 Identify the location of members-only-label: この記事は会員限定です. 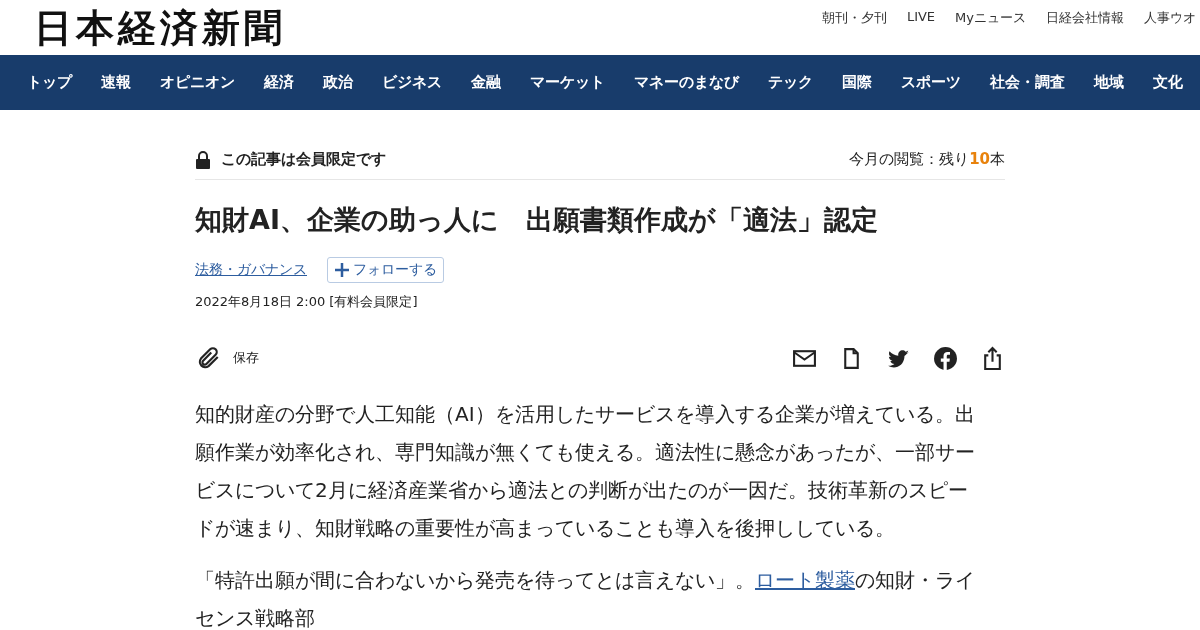
(303, 159).